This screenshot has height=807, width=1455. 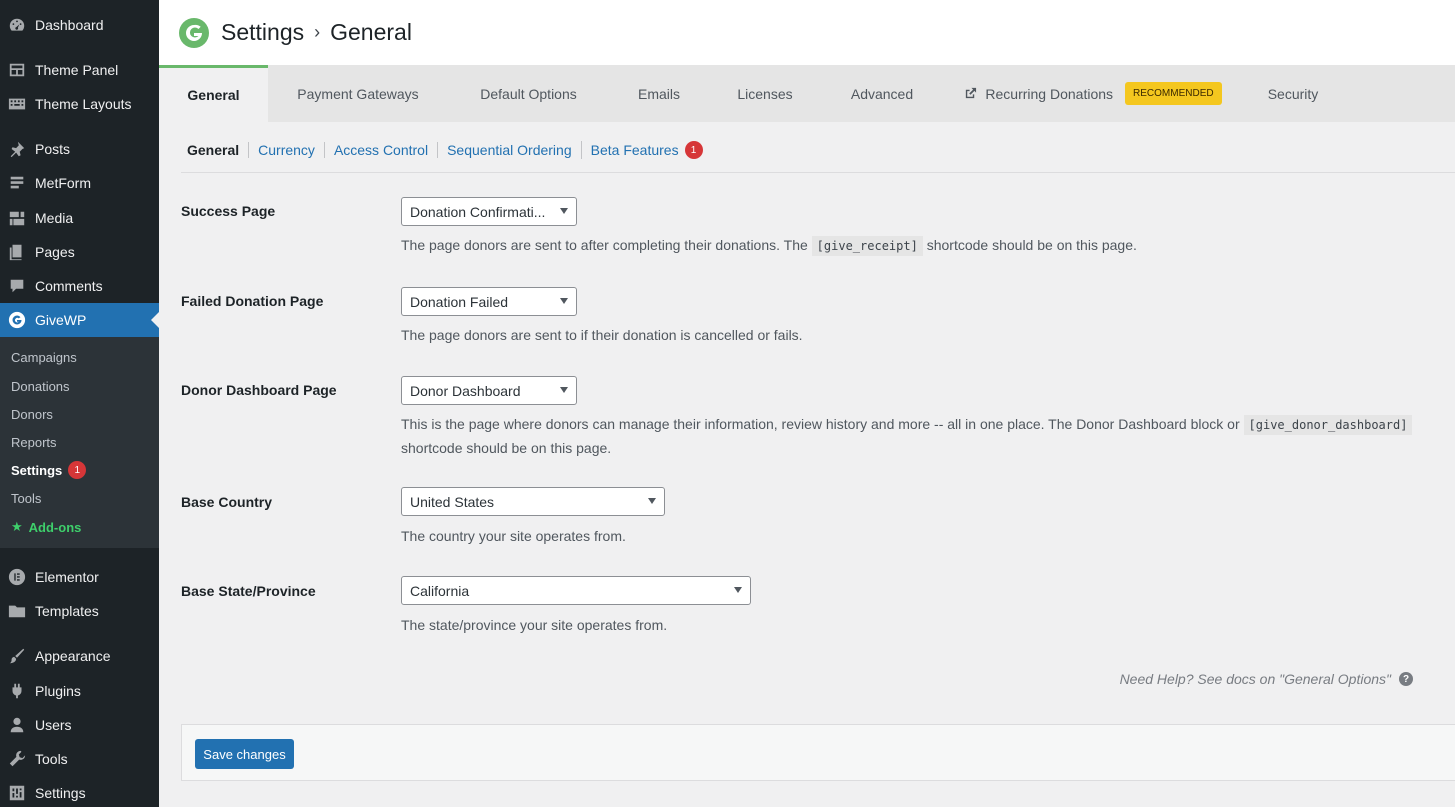 I want to click on base-state-select: California, so click(x=576, y=590).